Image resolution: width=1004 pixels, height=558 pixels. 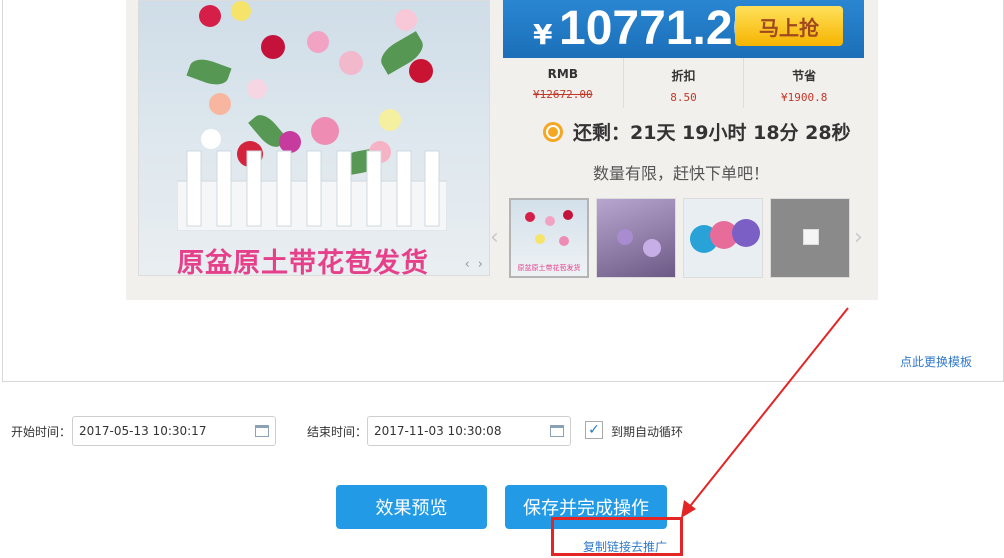 I want to click on annotation-arrow, so click(x=765, y=412).